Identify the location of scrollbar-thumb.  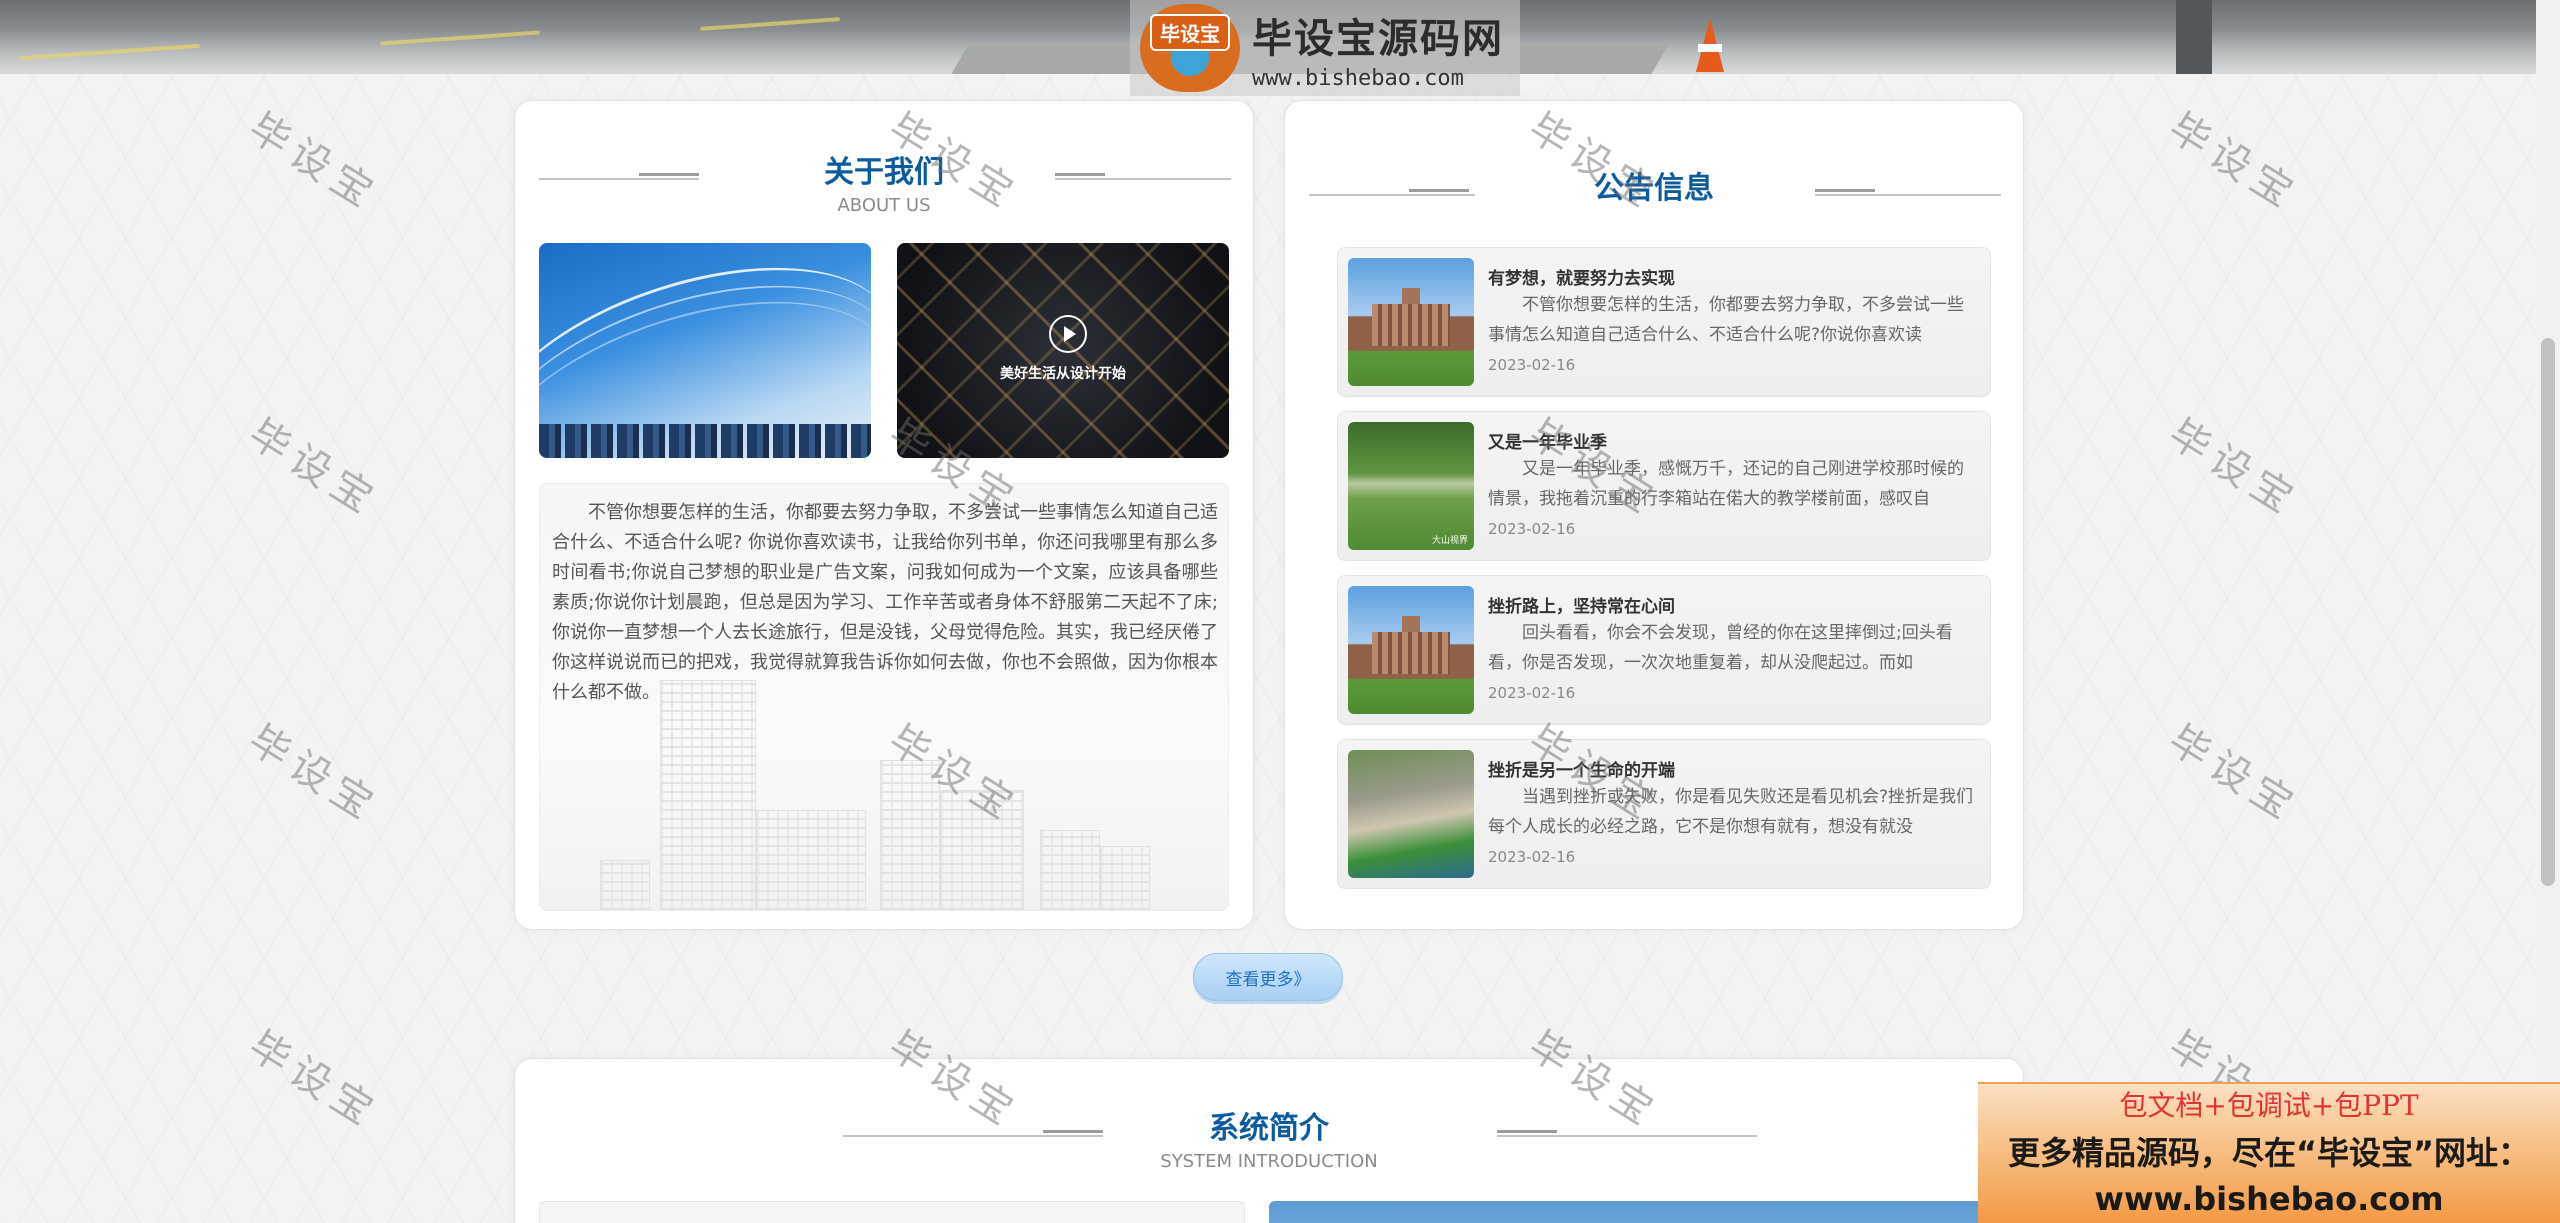
(2548, 612).